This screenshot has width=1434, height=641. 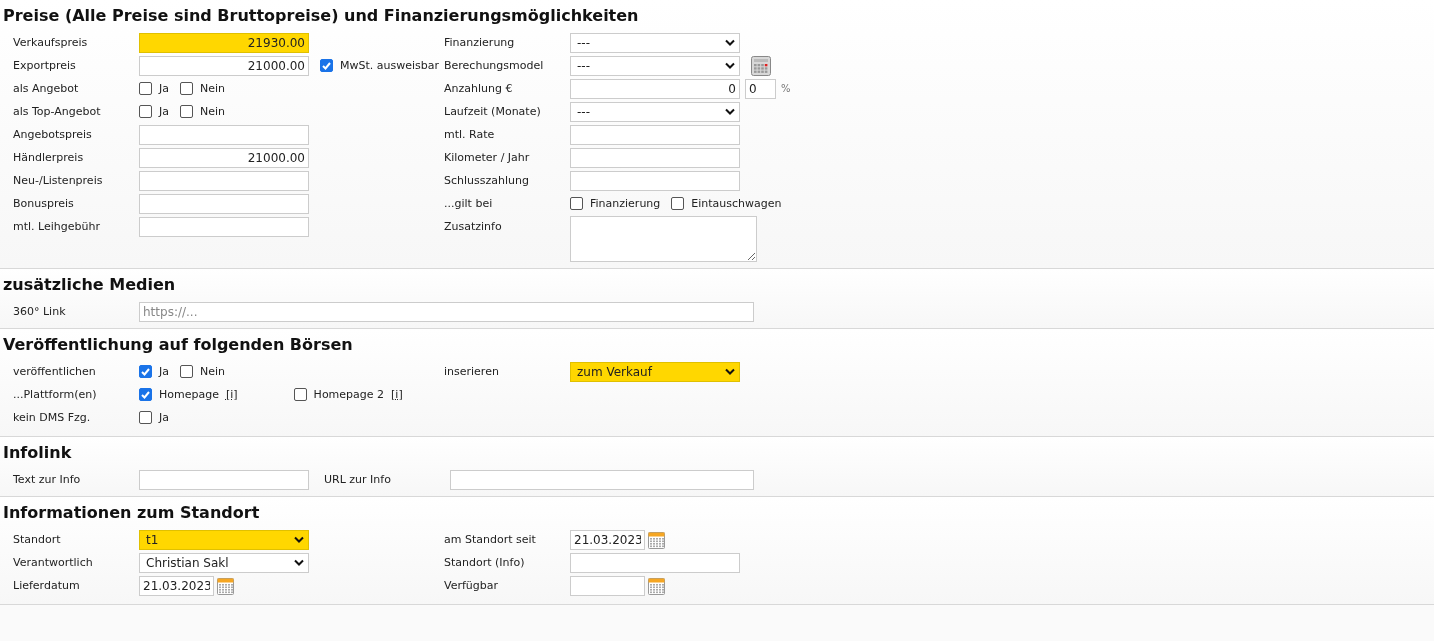 What do you see at coordinates (58, 181) in the screenshot?
I see `field-label: Neu-/Listenpreis` at bounding box center [58, 181].